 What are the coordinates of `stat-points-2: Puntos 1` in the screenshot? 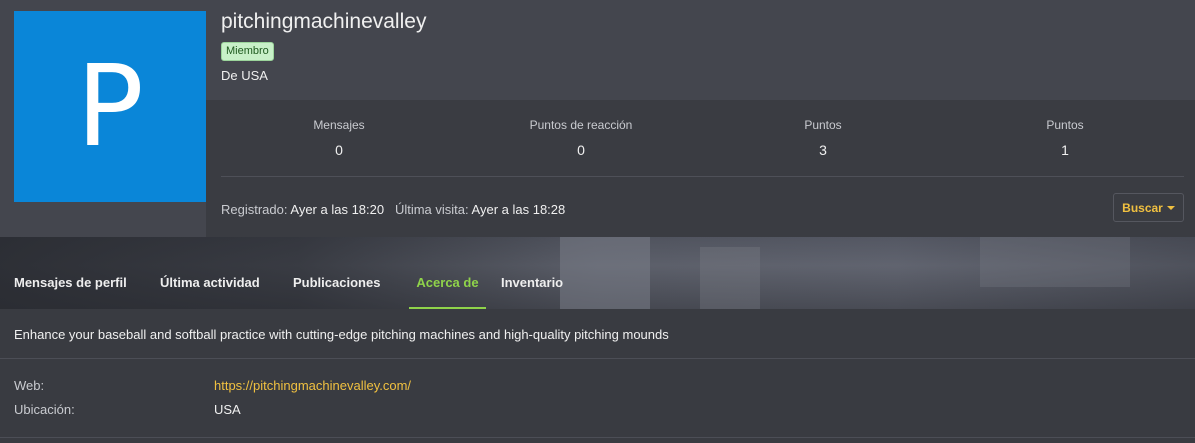 It's located at (1065, 138).